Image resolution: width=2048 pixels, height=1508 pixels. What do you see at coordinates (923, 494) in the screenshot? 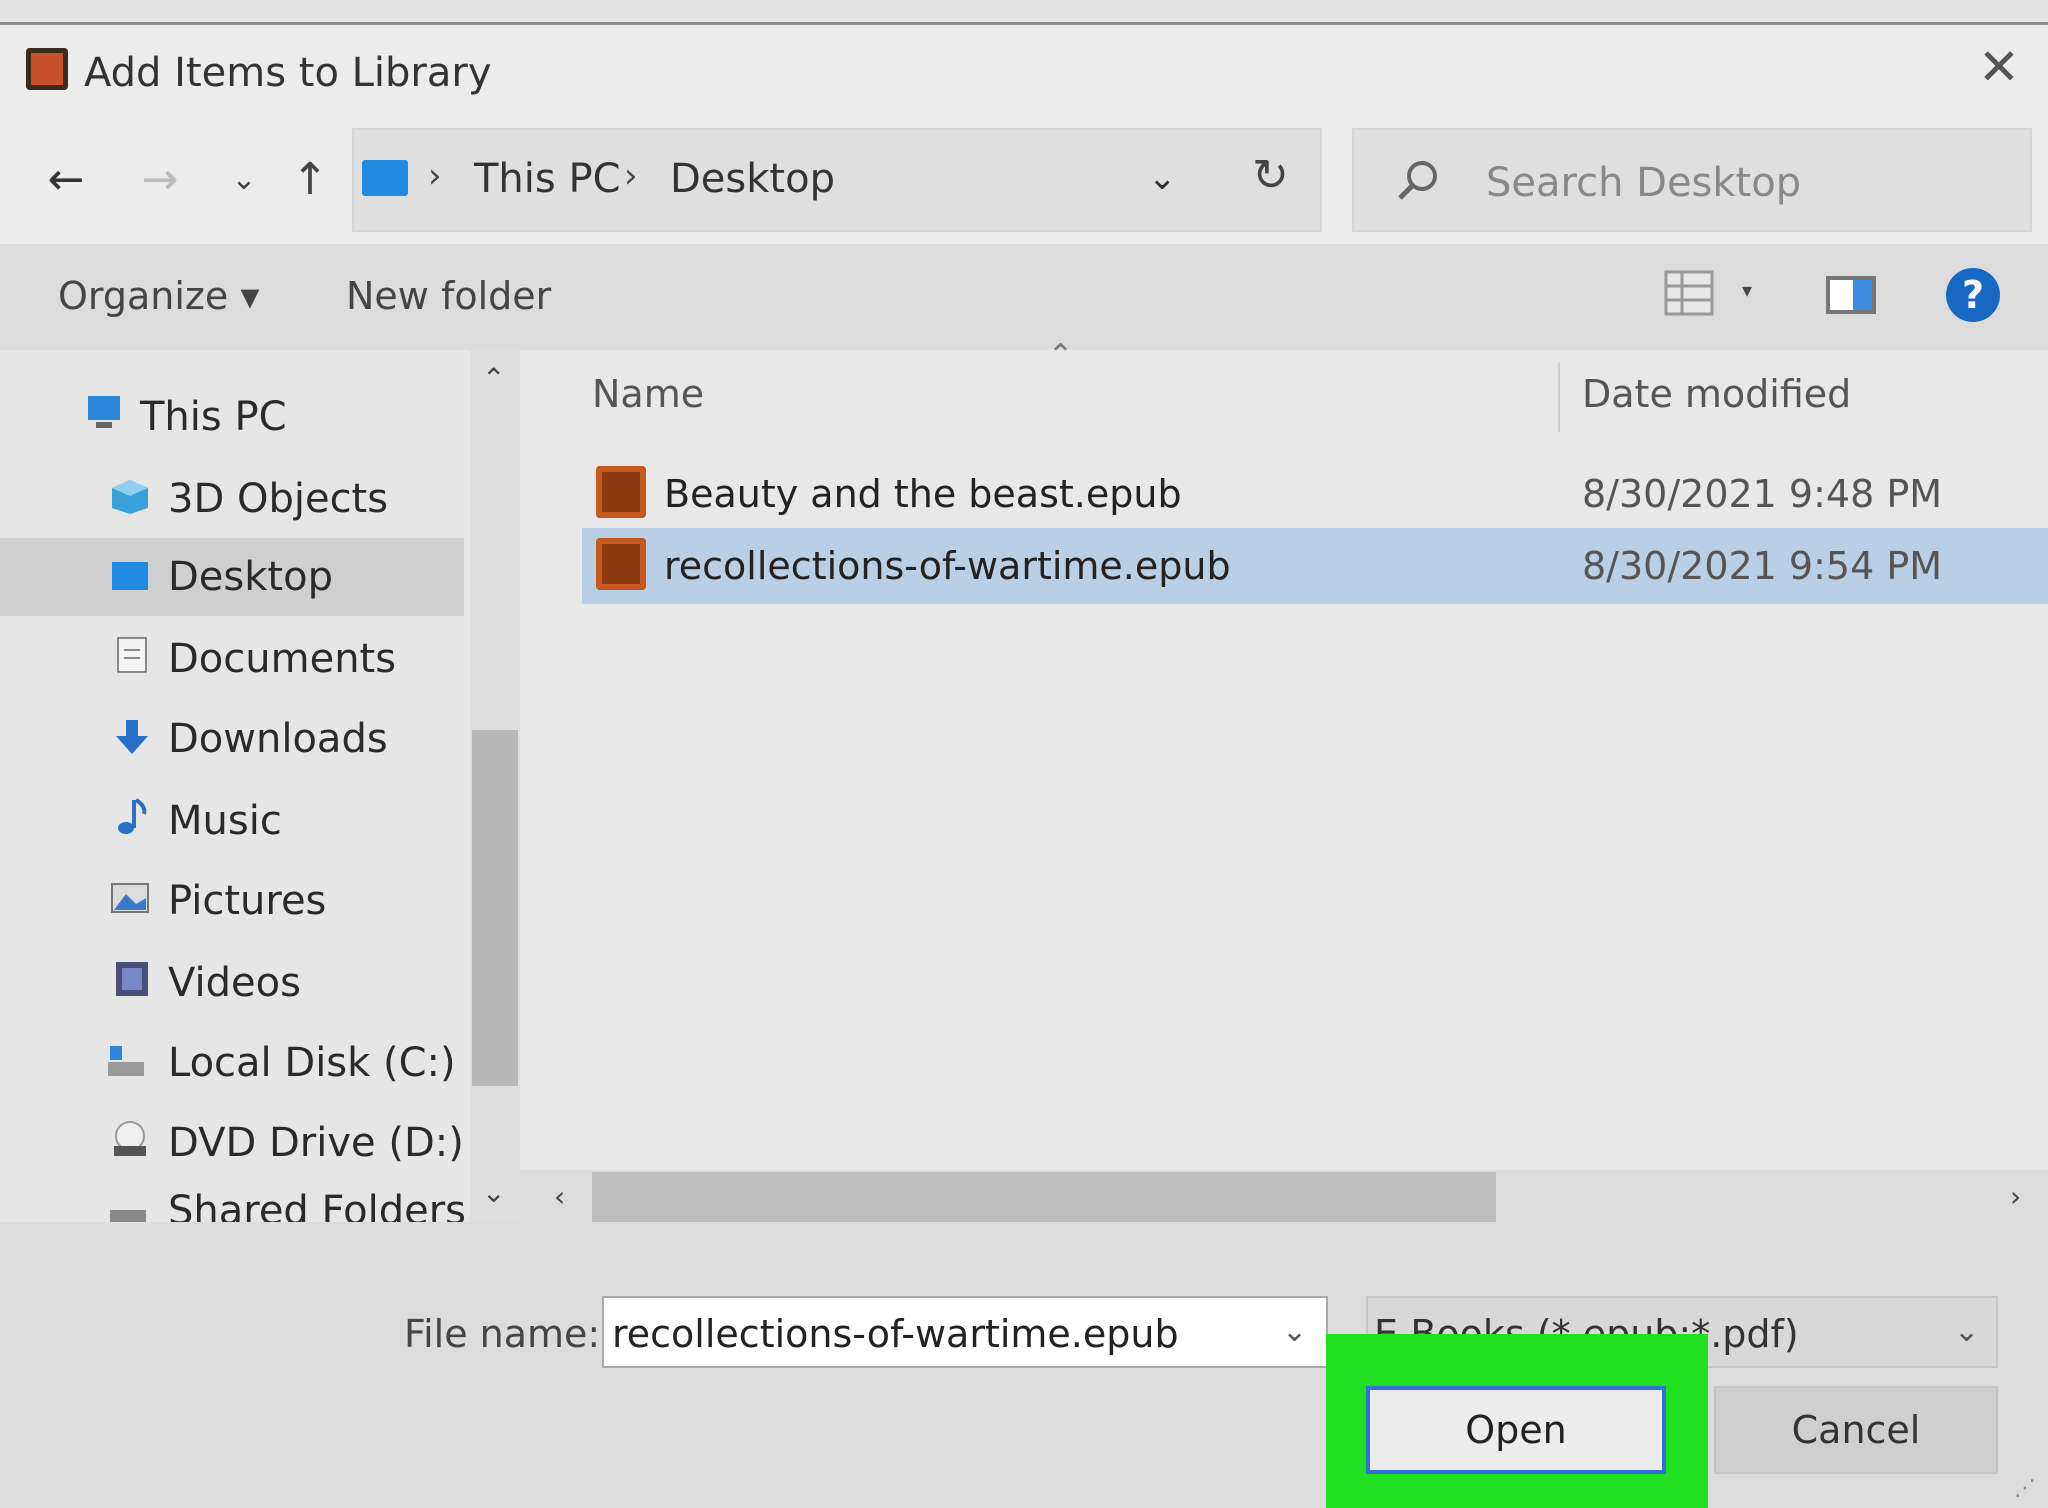
I see `file-name: Beauty and the beast.epub` at bounding box center [923, 494].